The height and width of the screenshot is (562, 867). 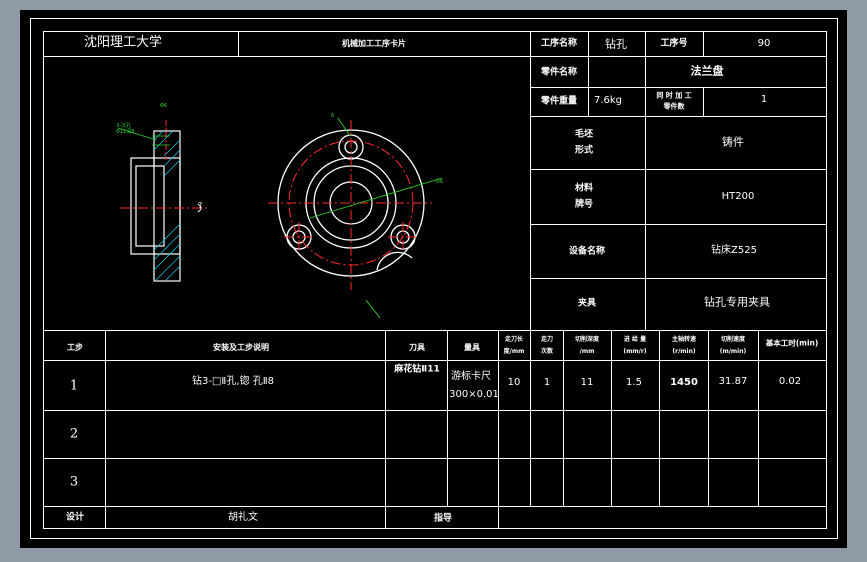 What do you see at coordinates (707, 71) in the screenshot?
I see `part-name: 法兰盘` at bounding box center [707, 71].